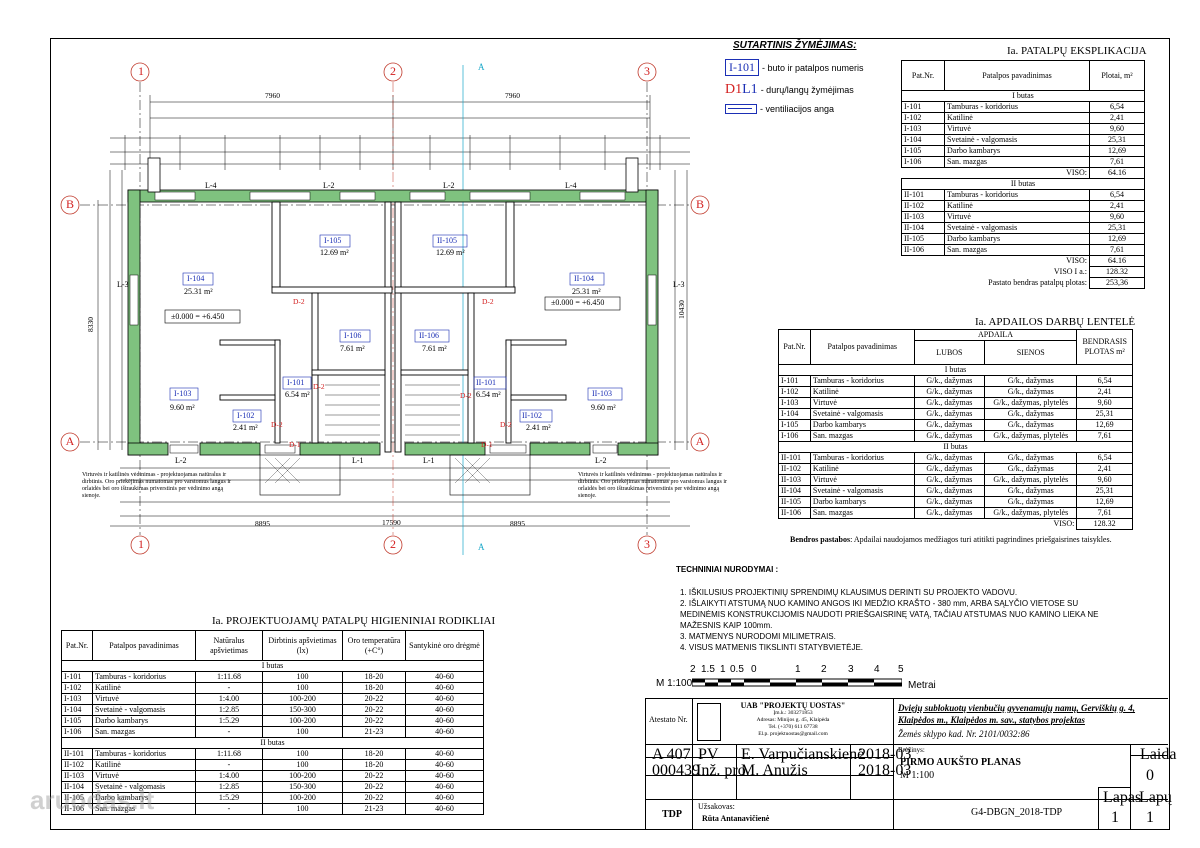  What do you see at coordinates (302, 787) in the screenshot?
I see `table-cell: 150-300` at bounding box center [302, 787].